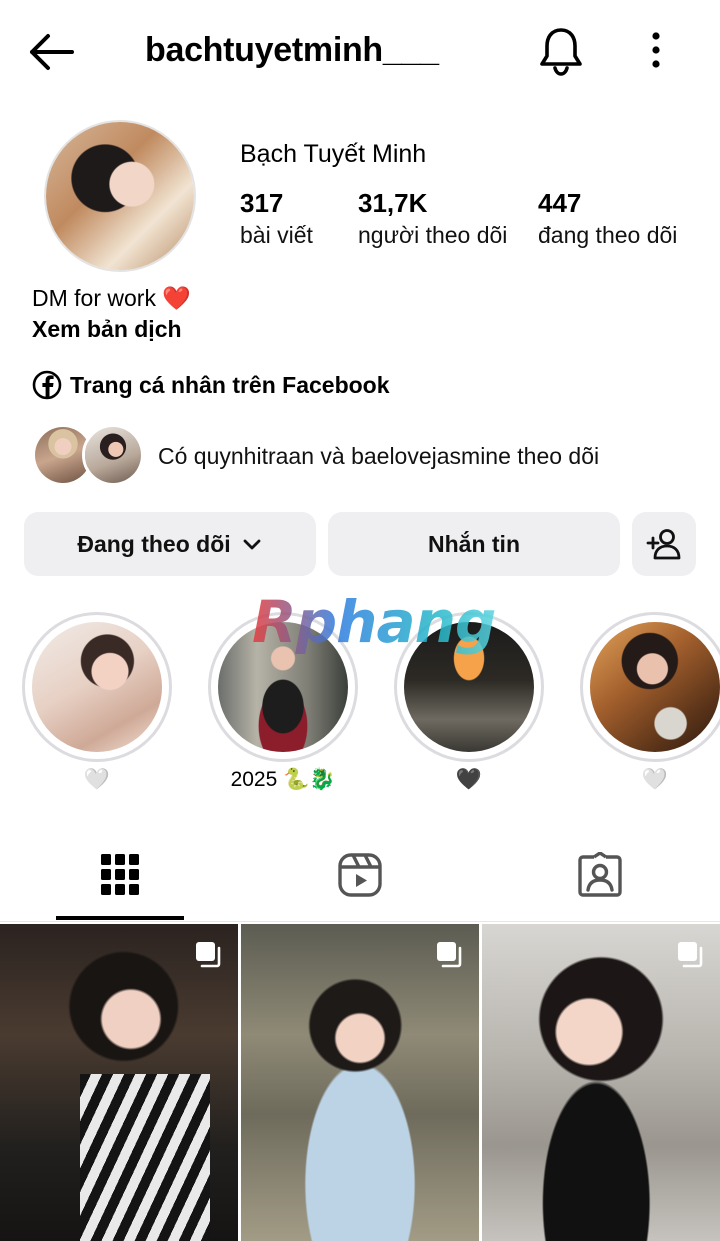  What do you see at coordinates (113, 455) in the screenshot?
I see `mutual-avatar` at bounding box center [113, 455].